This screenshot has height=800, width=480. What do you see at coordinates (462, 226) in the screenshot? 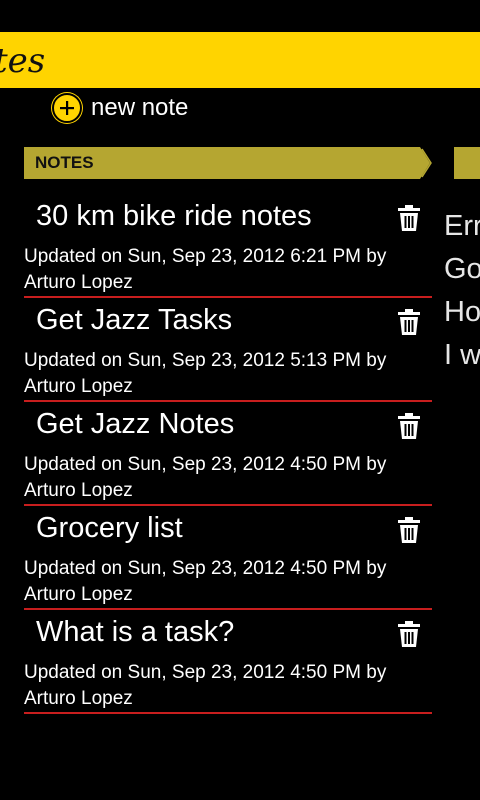
I see `preview-line: Err` at bounding box center [462, 226].